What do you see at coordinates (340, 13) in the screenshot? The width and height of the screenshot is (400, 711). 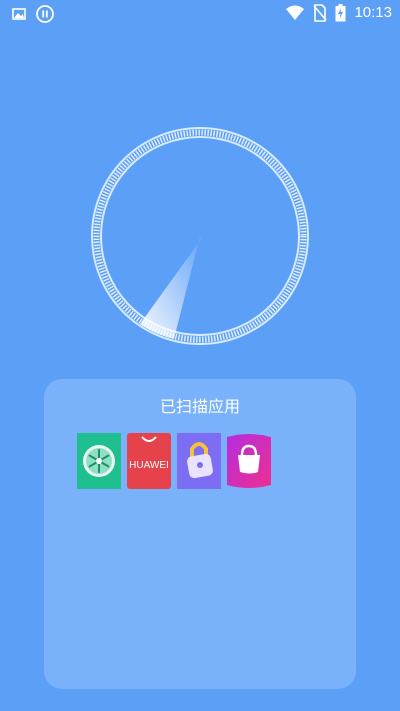 I see `battery-charging-icon` at bounding box center [340, 13].